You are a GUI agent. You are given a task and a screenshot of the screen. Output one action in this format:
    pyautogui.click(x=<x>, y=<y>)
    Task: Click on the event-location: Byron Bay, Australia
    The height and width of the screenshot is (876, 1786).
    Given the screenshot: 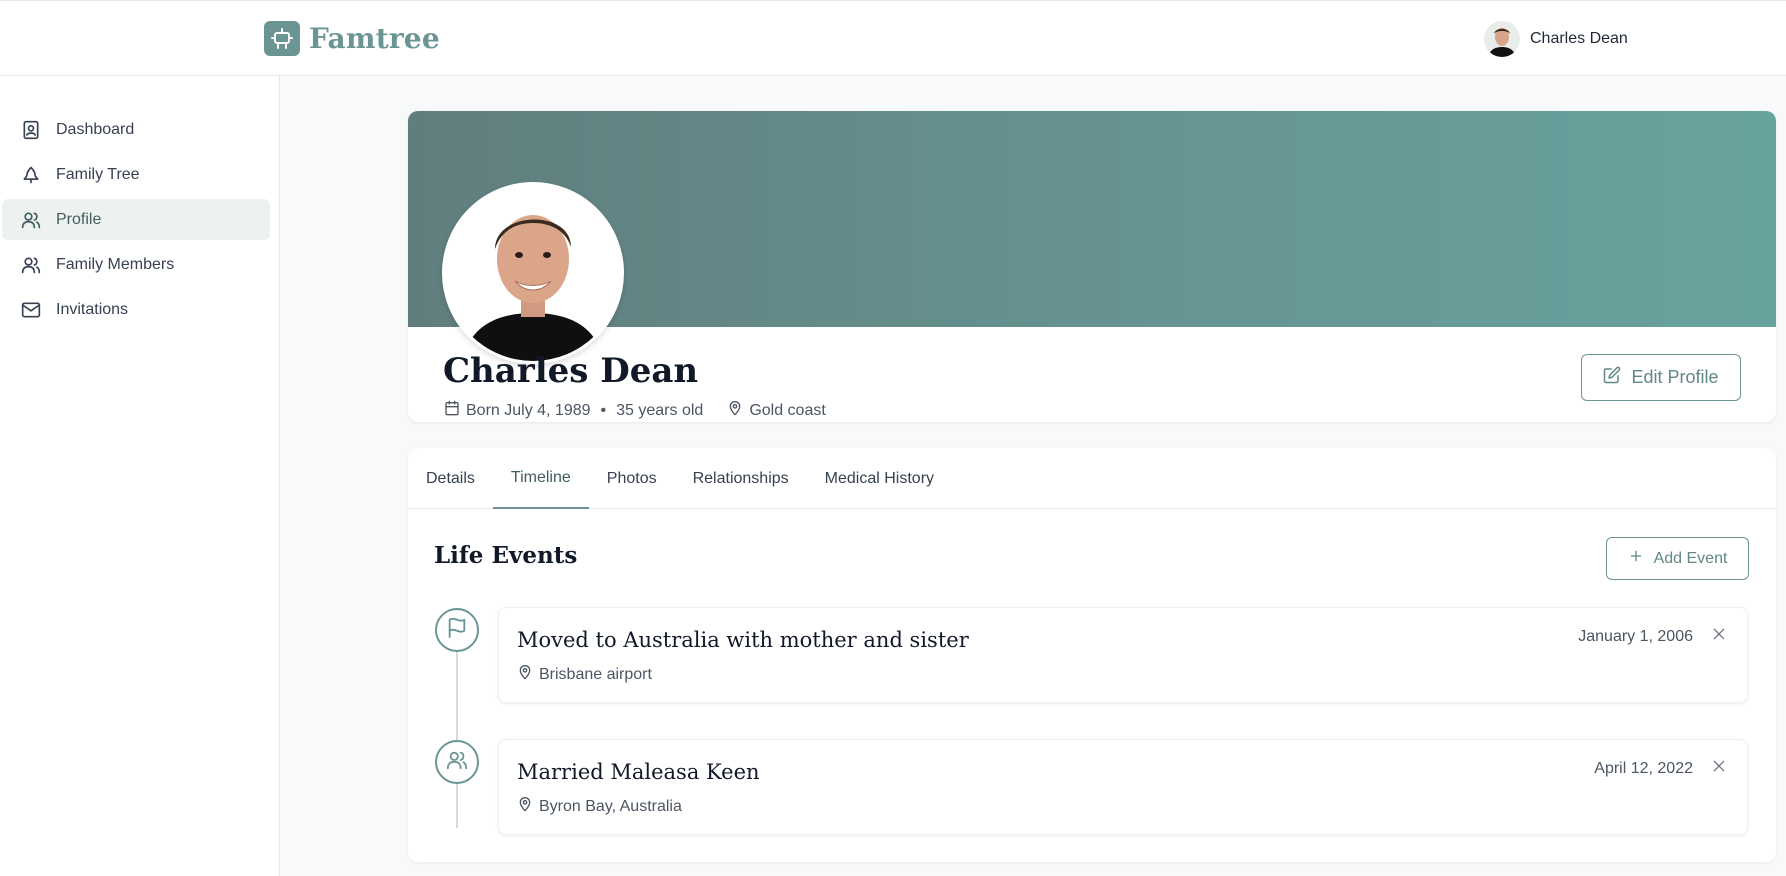 What is the action you would take?
    pyautogui.click(x=599, y=806)
    